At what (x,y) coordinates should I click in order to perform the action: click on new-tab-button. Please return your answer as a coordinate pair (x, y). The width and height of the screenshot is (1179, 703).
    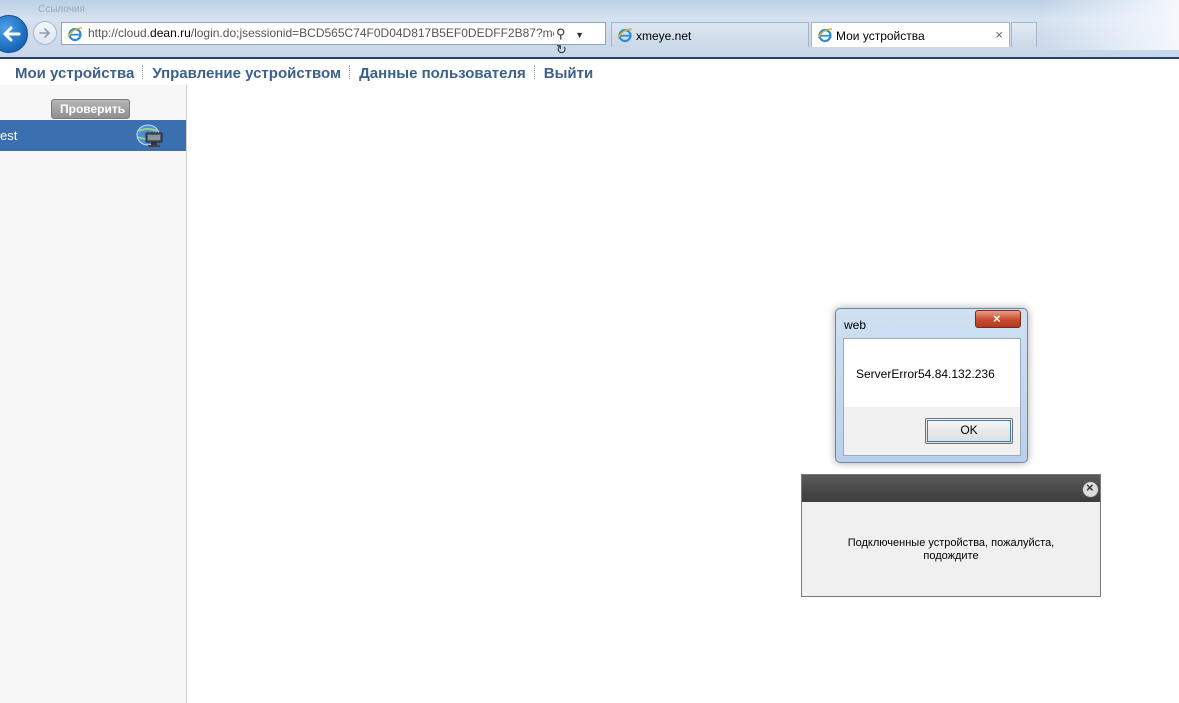
    Looking at the image, I should click on (1024, 34).